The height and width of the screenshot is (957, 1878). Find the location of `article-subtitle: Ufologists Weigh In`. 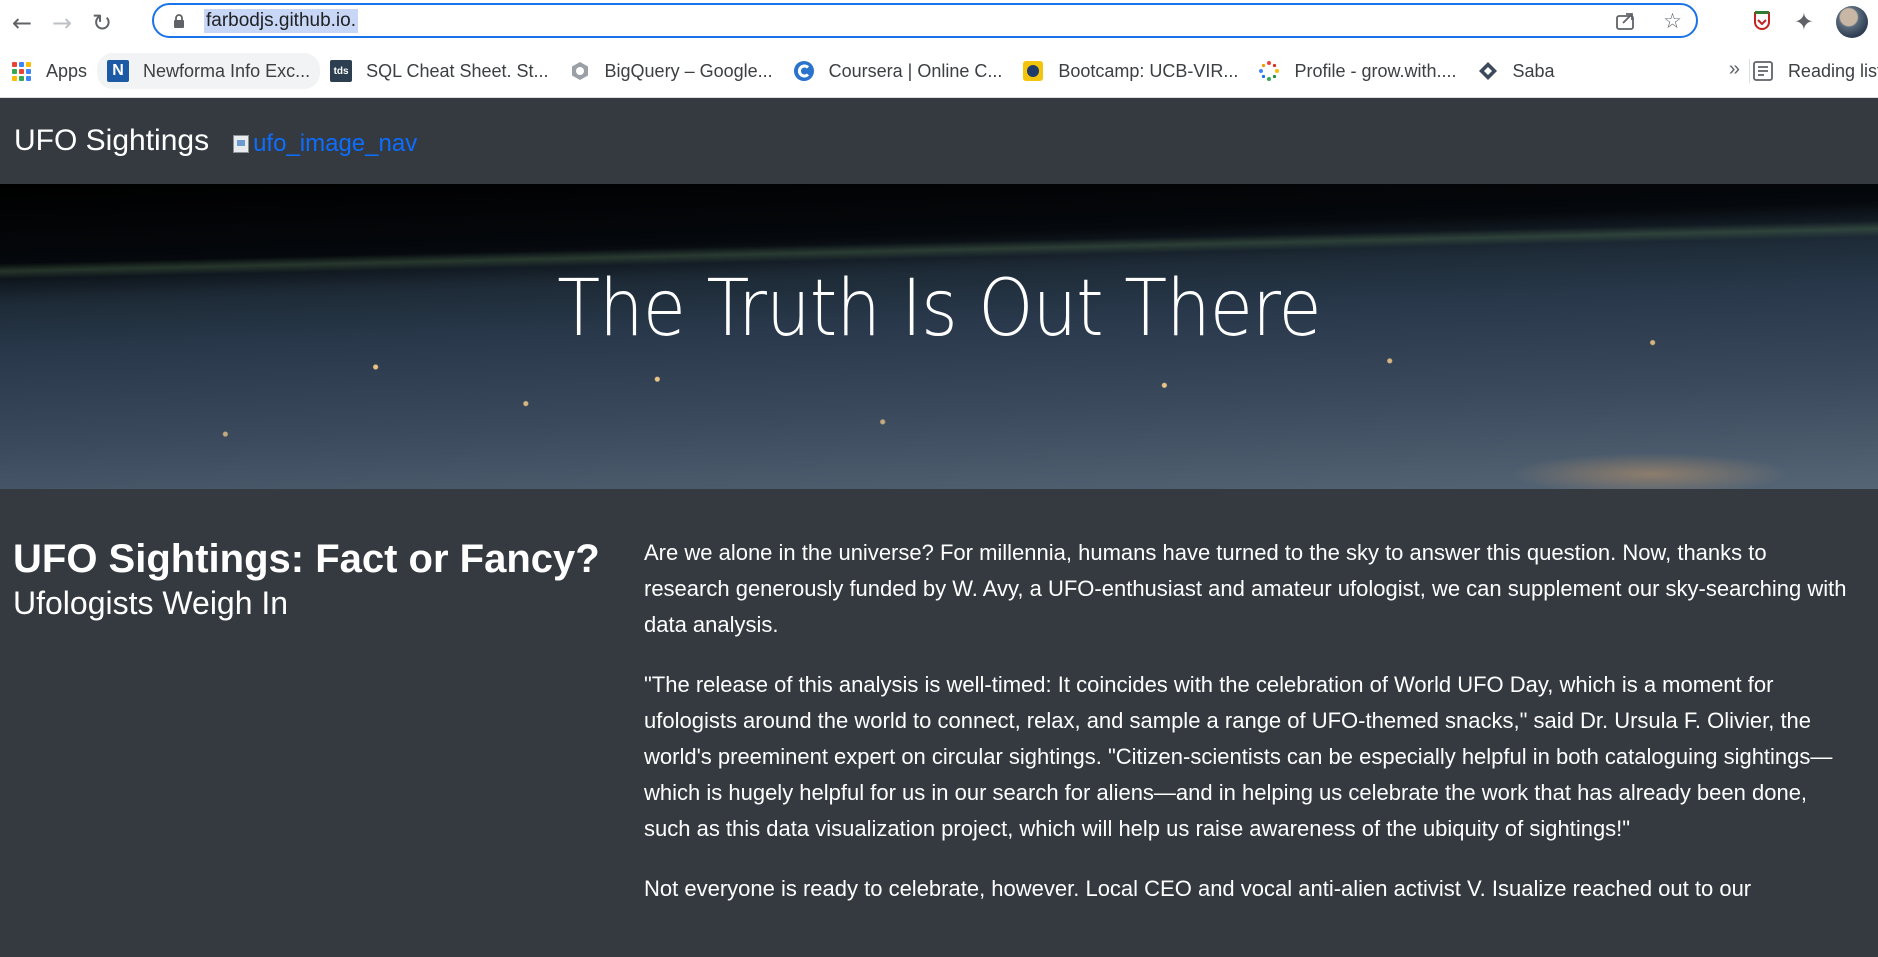

article-subtitle: Ufologists Weigh In is located at coordinates (151, 603).